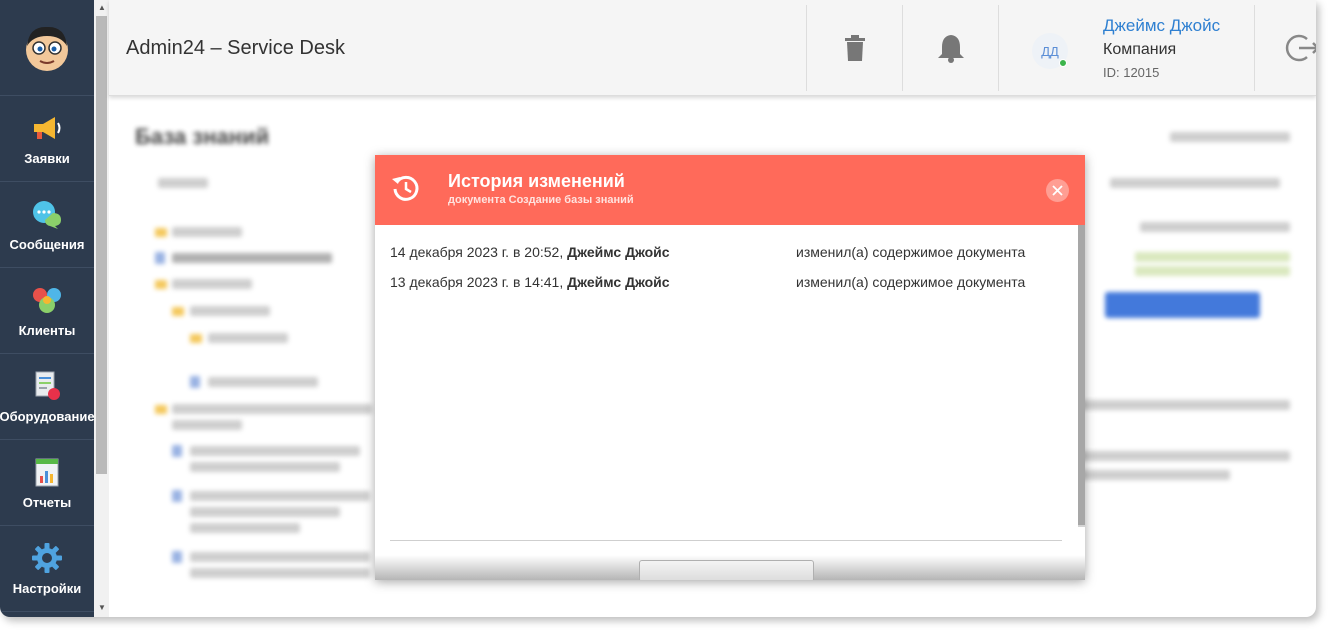 Image resolution: width=1330 pixels, height=631 pixels. Describe the element at coordinates (47, 300) in the screenshot. I see `clients-icon` at that location.